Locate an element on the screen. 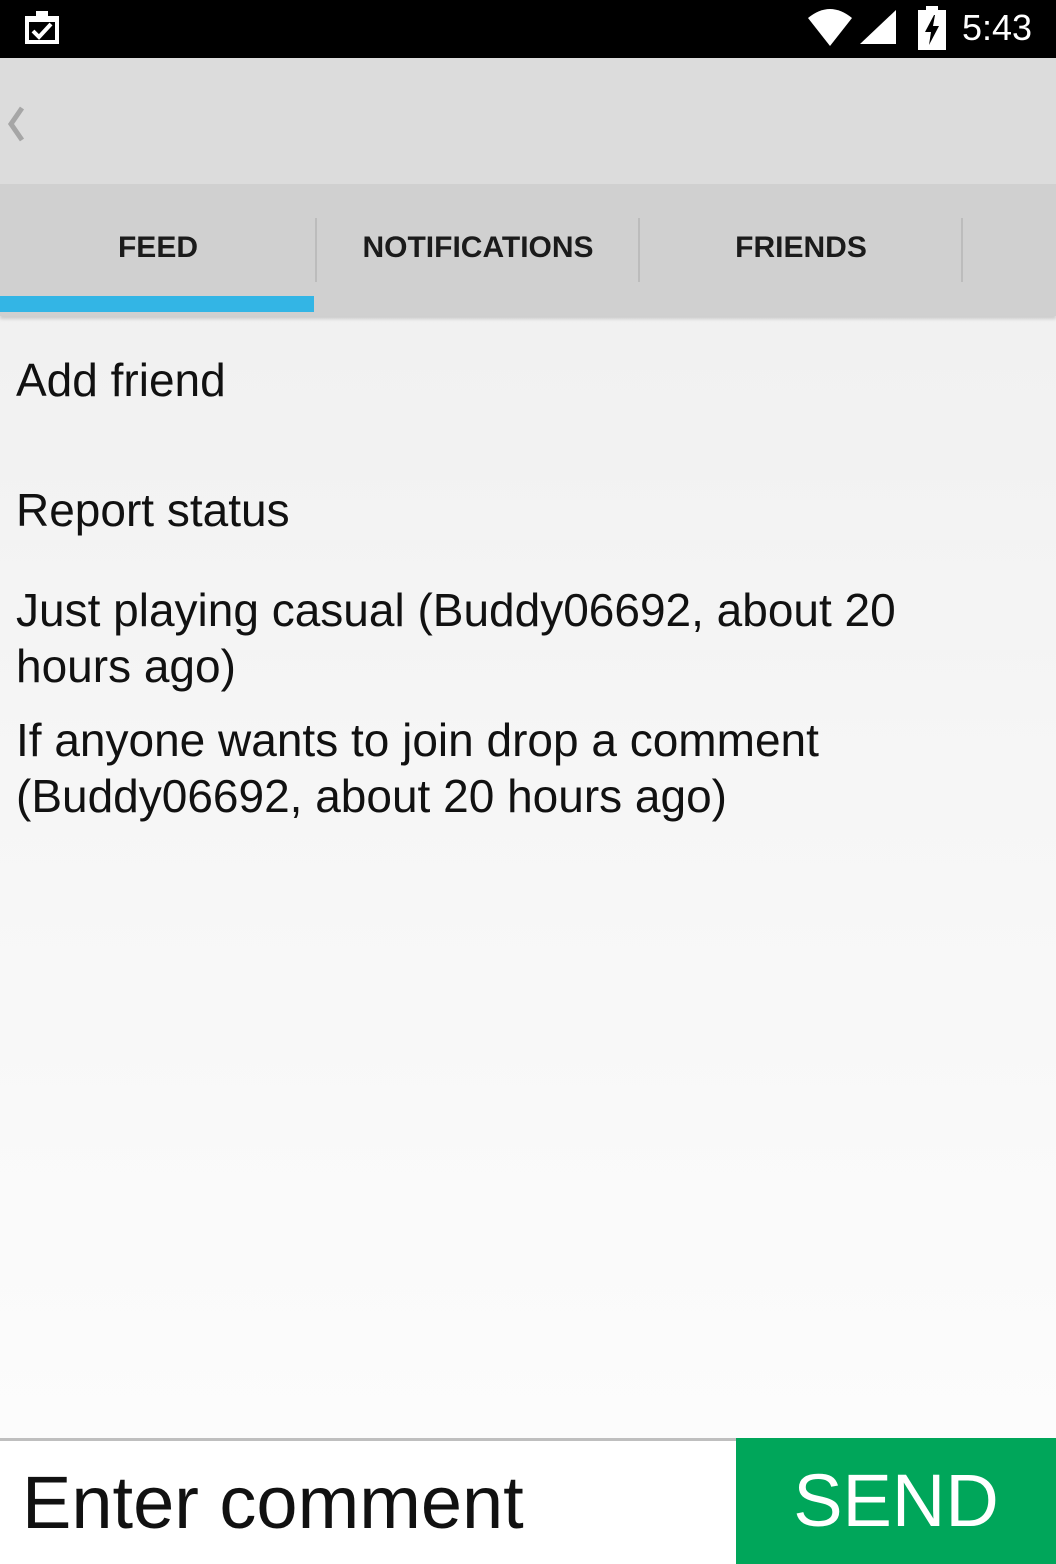 The image size is (1056, 1564). tab-label: FEED is located at coordinates (157, 247).